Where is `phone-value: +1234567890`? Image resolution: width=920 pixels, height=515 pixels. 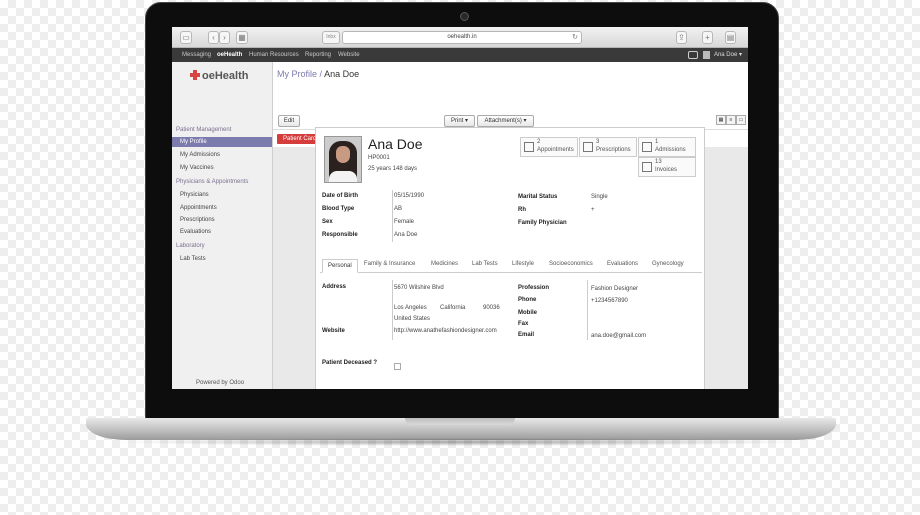 phone-value: +1234567890 is located at coordinates (609, 301).